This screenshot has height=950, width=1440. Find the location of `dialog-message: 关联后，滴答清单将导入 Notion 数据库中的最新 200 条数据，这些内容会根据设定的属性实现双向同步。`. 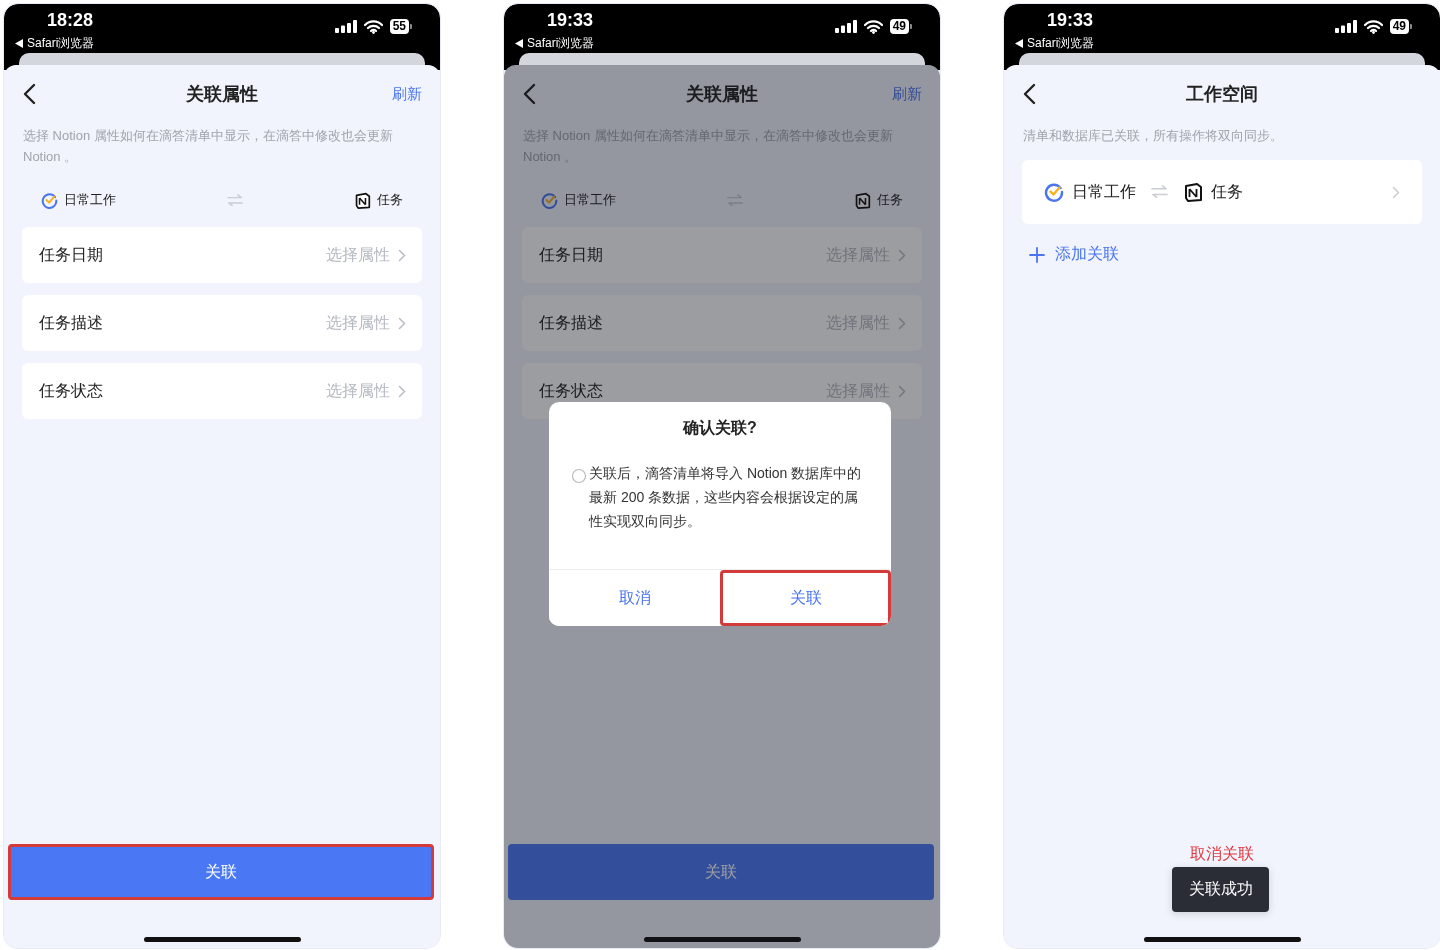

dialog-message: 关联后，滴答清单将导入 Notion 数据库中的最新 200 条数据，这些内容会根据设定的属性实现双向同步。 is located at coordinates (725, 497).